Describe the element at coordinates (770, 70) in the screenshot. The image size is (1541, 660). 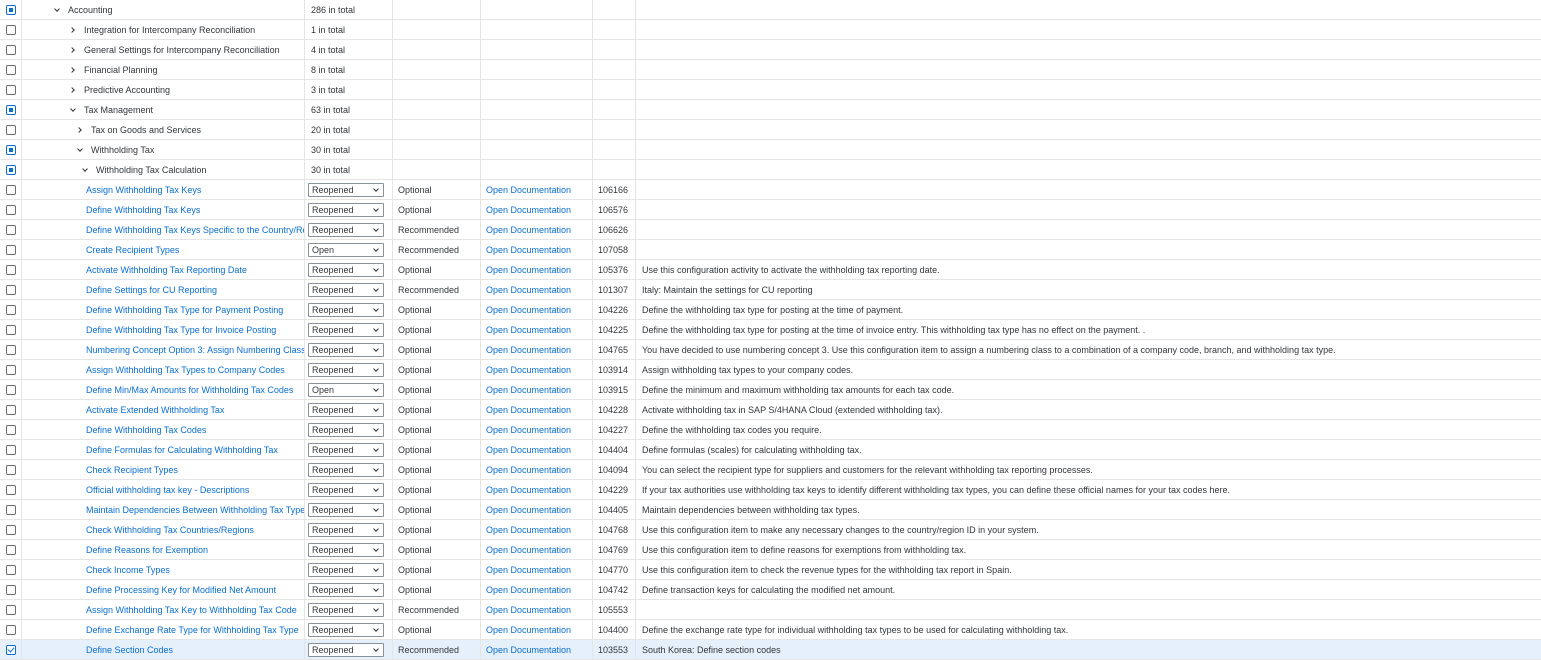
I see `tree-node-row: Financial Planning 8 in total` at that location.